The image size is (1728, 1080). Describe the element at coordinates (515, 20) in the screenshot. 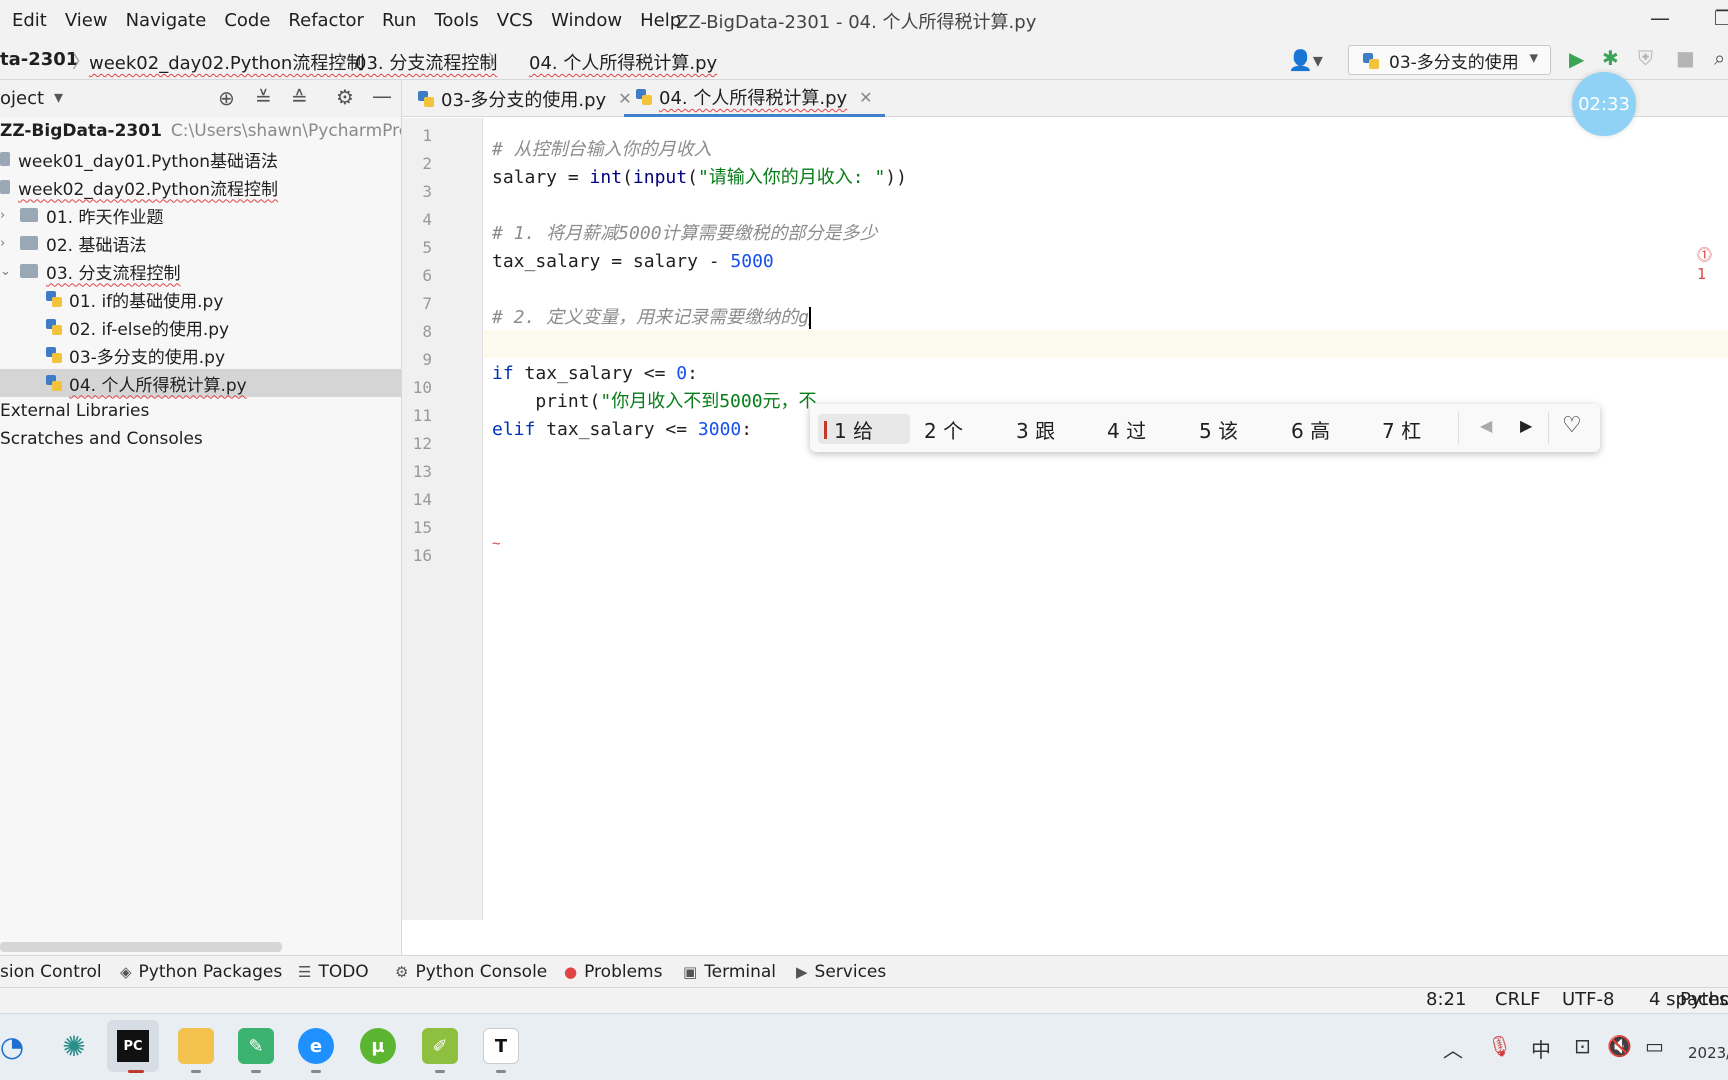

I see `menu-vcs: VCS` at that location.